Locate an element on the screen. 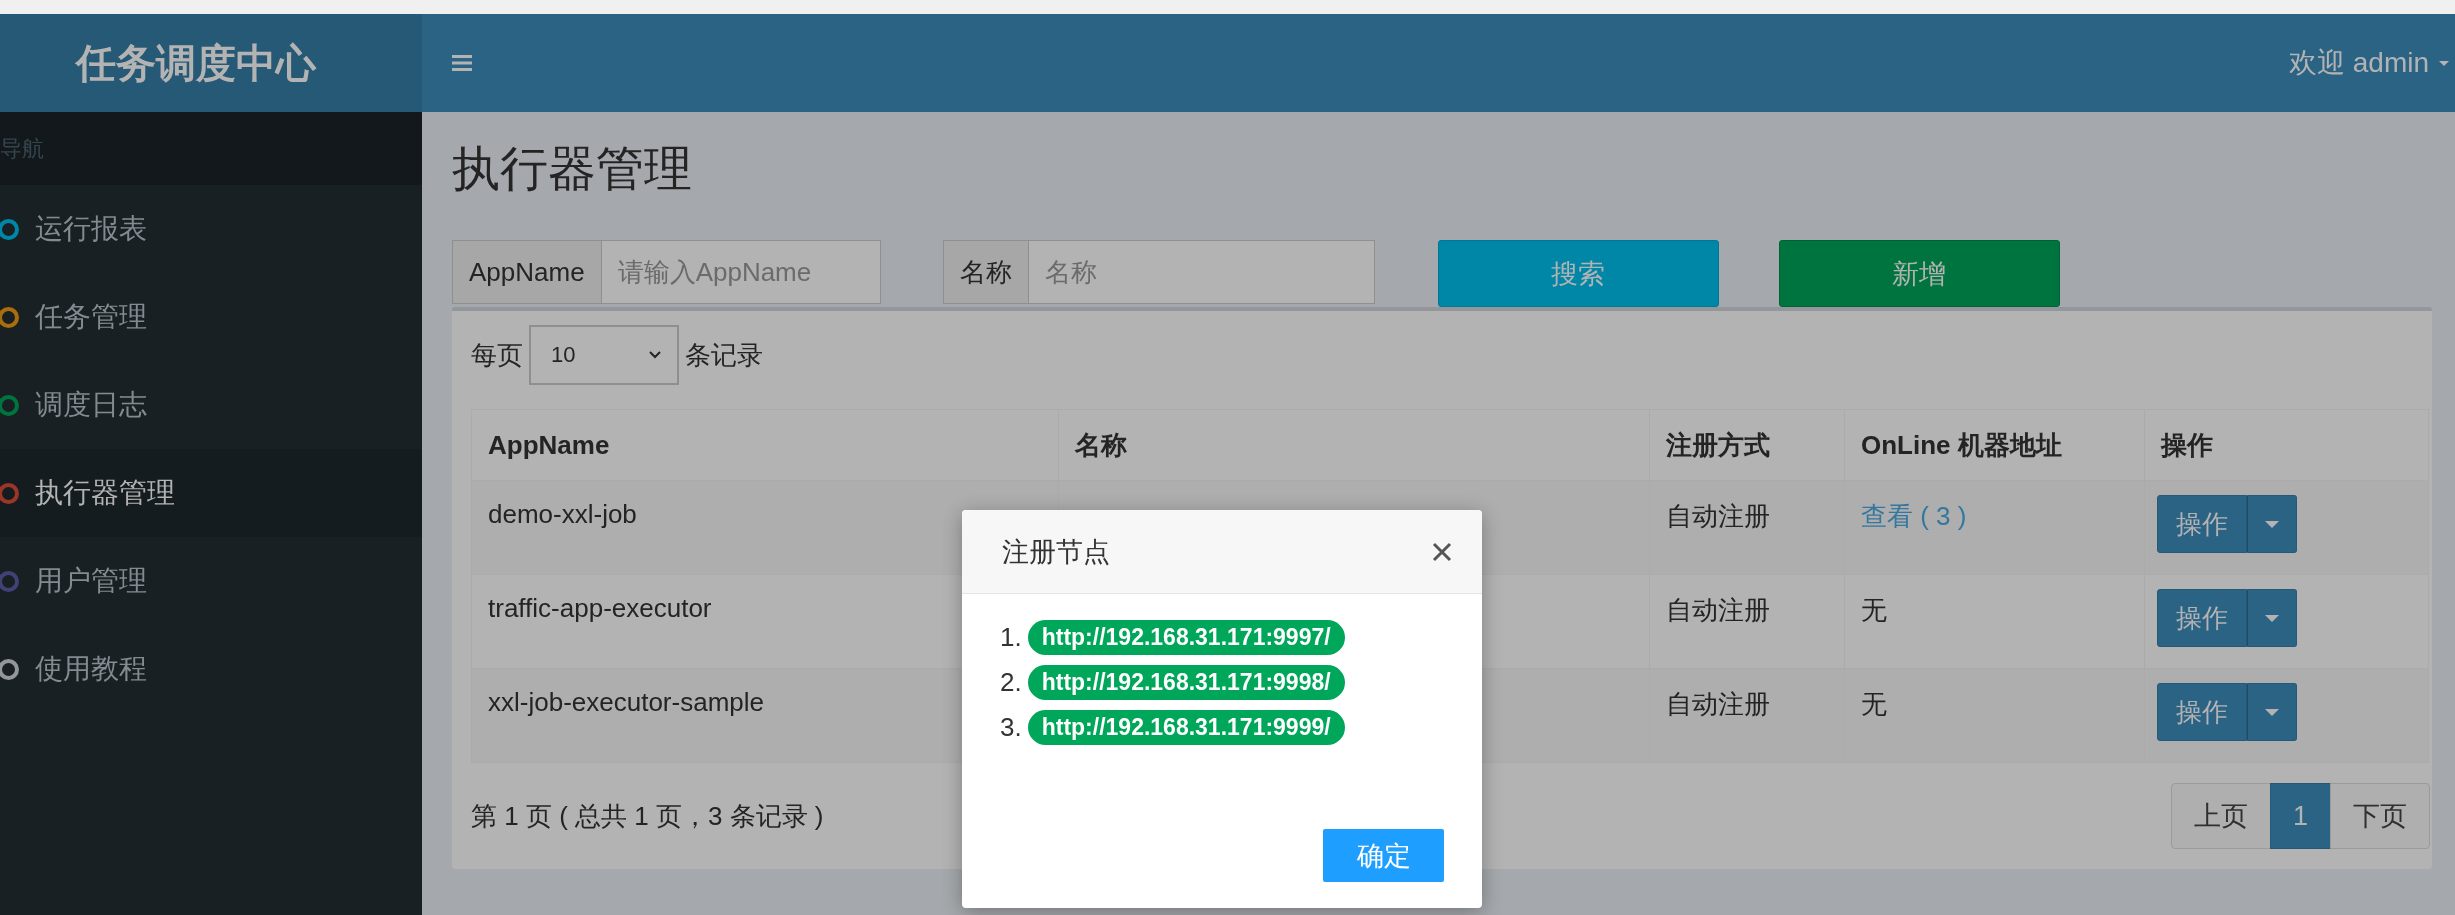  page-info: 第 1 页 ( 总共 1 页，3 条记录 ) is located at coordinates (647, 816).